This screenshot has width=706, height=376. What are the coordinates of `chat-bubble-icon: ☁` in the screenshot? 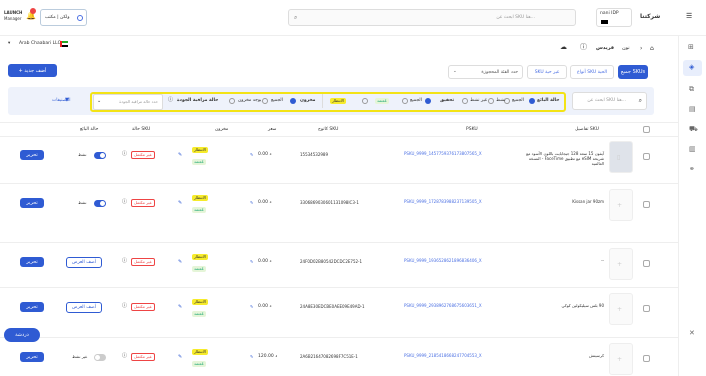 It's located at (563, 47).